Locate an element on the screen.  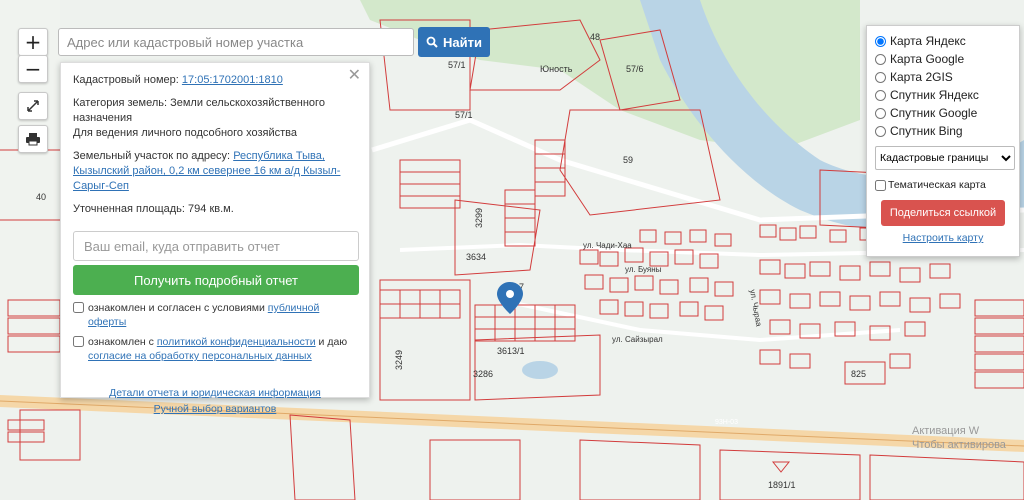
street-label: ул. Сайзырал is located at coordinates (637, 339).